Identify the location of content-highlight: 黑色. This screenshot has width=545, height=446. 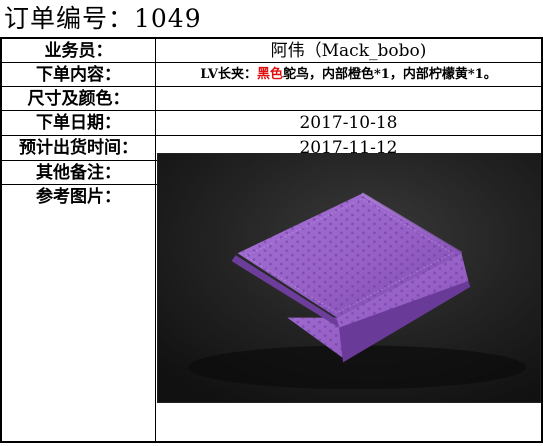
(269, 74).